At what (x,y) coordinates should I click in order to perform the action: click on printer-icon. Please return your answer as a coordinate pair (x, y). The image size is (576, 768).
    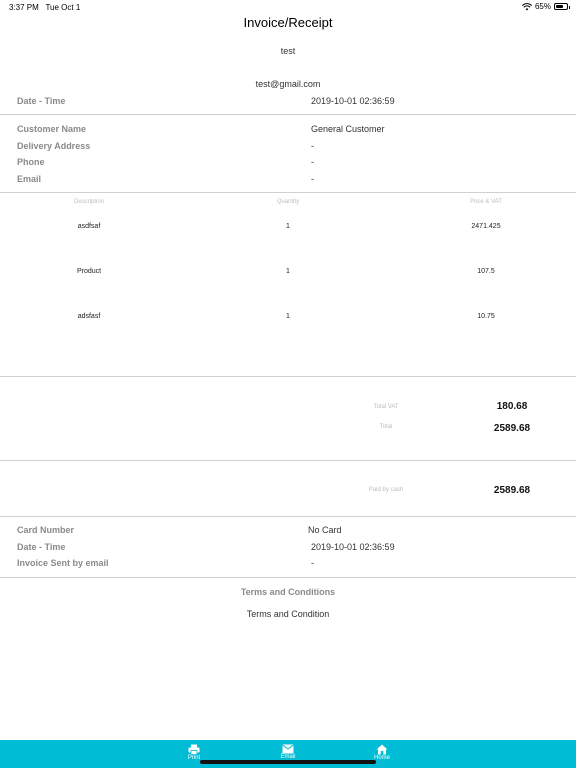
    Looking at the image, I should click on (194, 749).